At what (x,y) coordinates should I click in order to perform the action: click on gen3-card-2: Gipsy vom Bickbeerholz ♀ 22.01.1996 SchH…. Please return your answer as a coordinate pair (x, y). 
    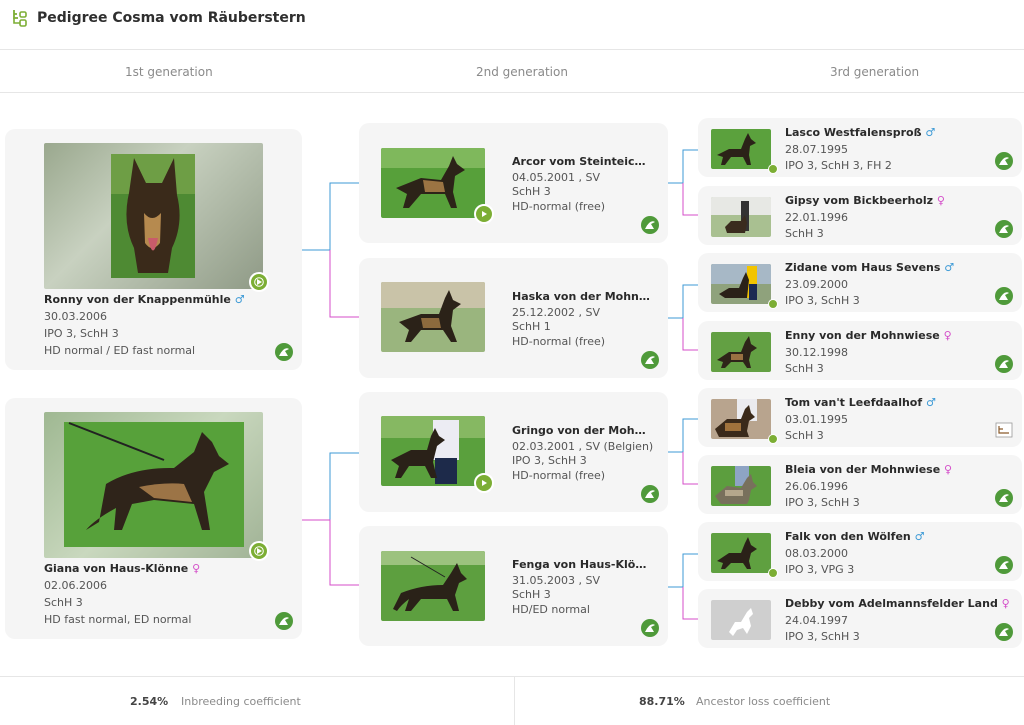
    Looking at the image, I should click on (860, 215).